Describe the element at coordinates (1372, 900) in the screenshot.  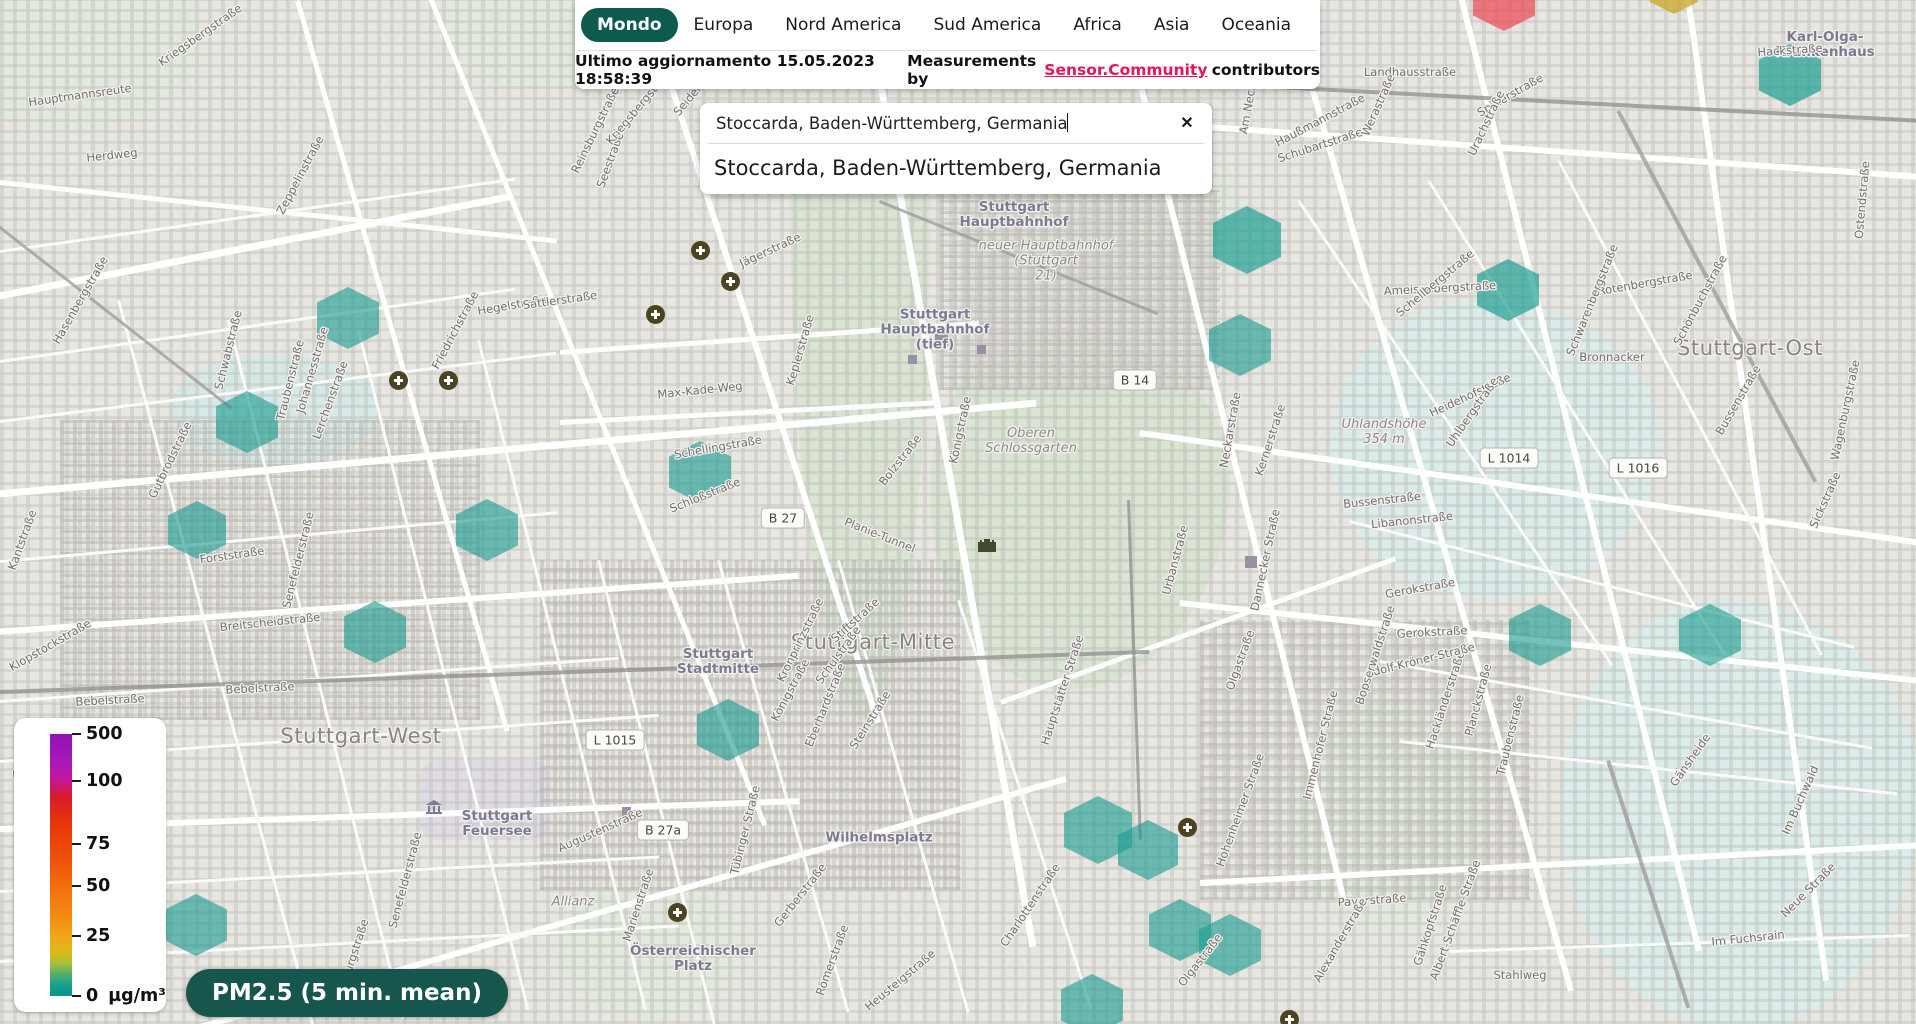
I see `map-street-label: Payerstraße` at that location.